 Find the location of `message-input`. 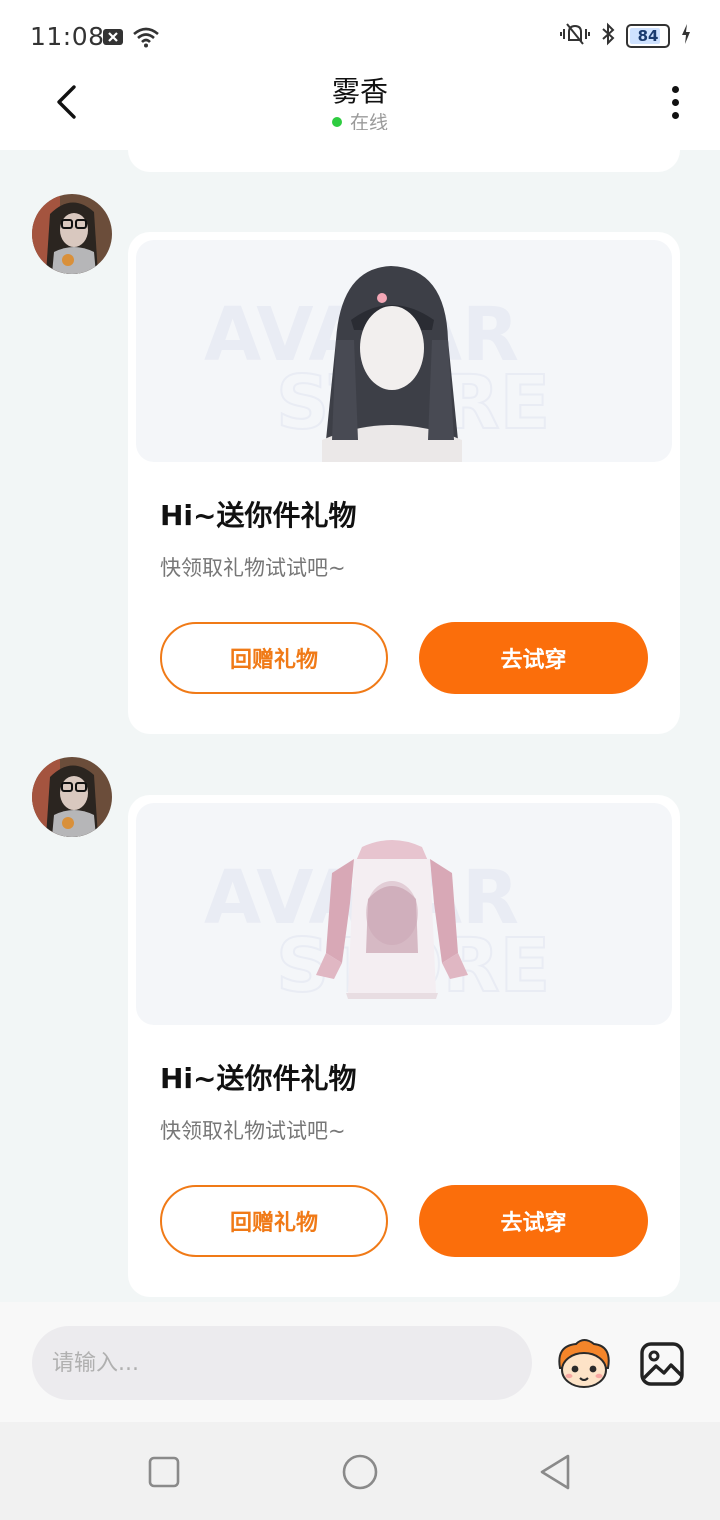

message-input is located at coordinates (282, 1363).